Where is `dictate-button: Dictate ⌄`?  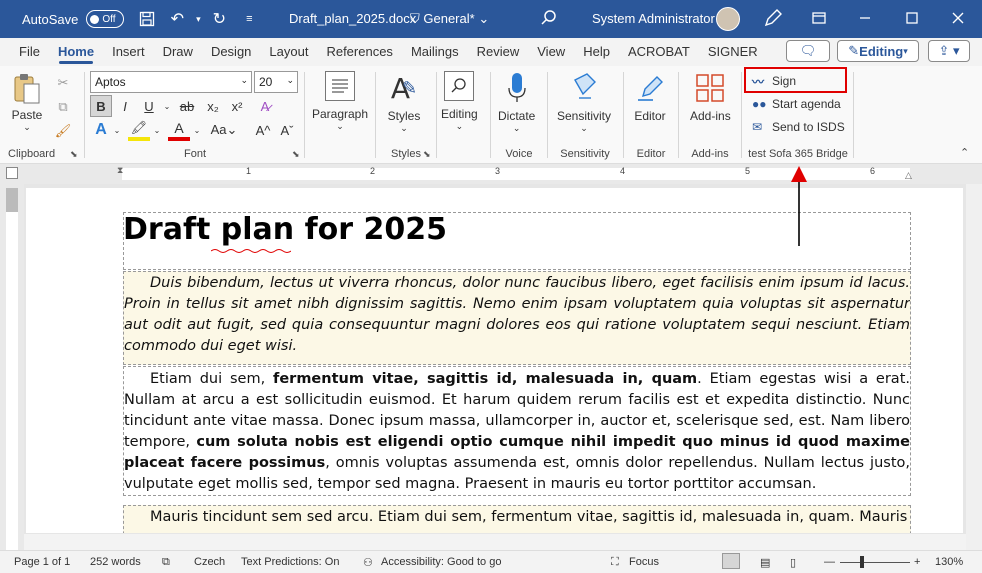 dictate-button: Dictate ⌄ is located at coordinates (516, 102).